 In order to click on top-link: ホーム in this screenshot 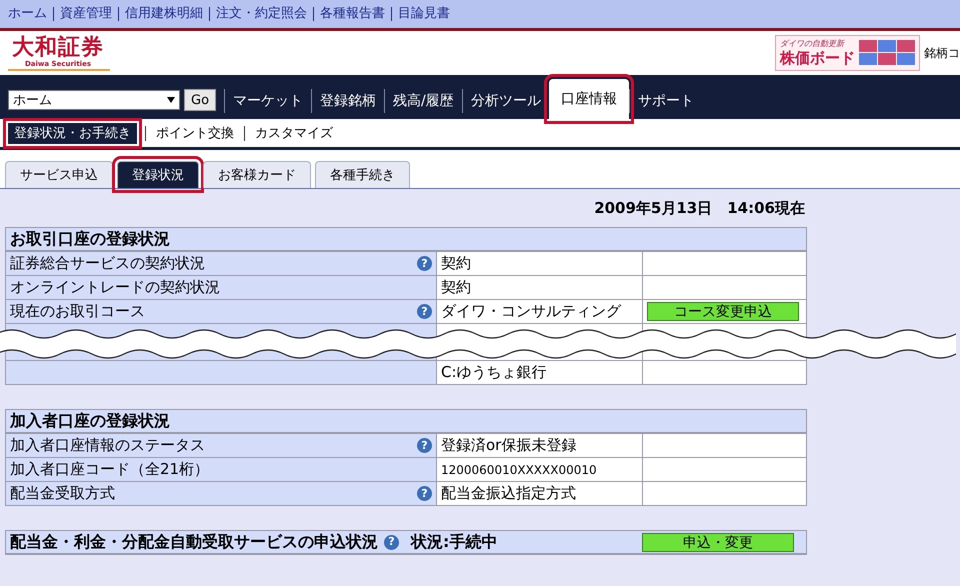, I will do `click(30, 14)`.